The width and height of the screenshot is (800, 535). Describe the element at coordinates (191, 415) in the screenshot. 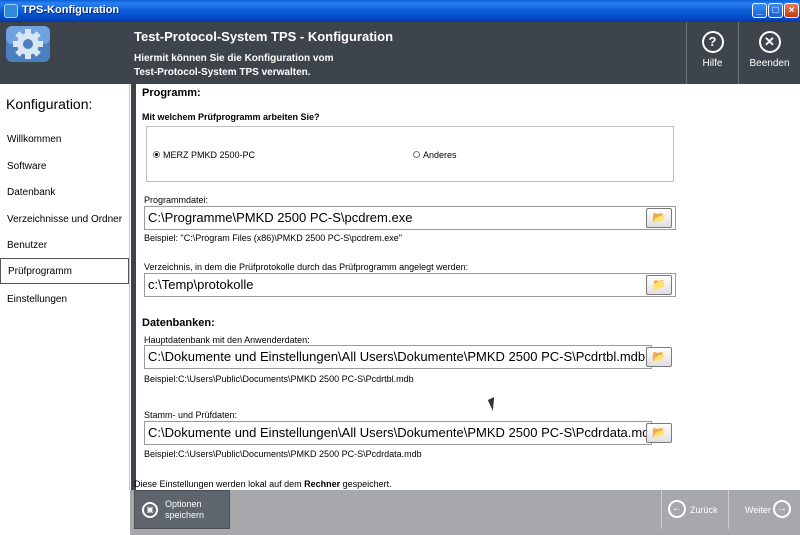

I see `test-db-label: Stamm- und Prüfdaten:` at that location.